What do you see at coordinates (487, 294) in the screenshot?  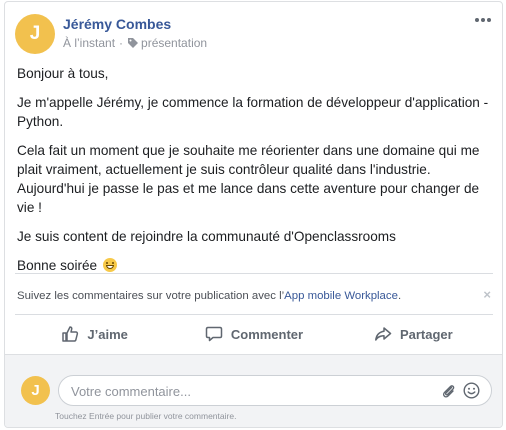 I see `notice-close-icon: ×` at bounding box center [487, 294].